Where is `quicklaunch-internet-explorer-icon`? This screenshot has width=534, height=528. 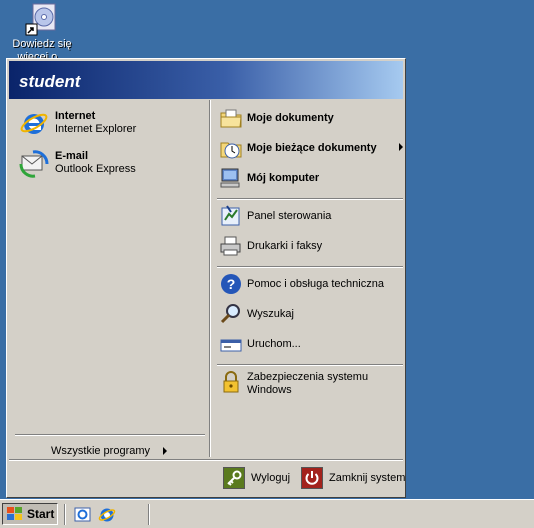
quicklaunch-internet-explorer-icon is located at coordinates (107, 515).